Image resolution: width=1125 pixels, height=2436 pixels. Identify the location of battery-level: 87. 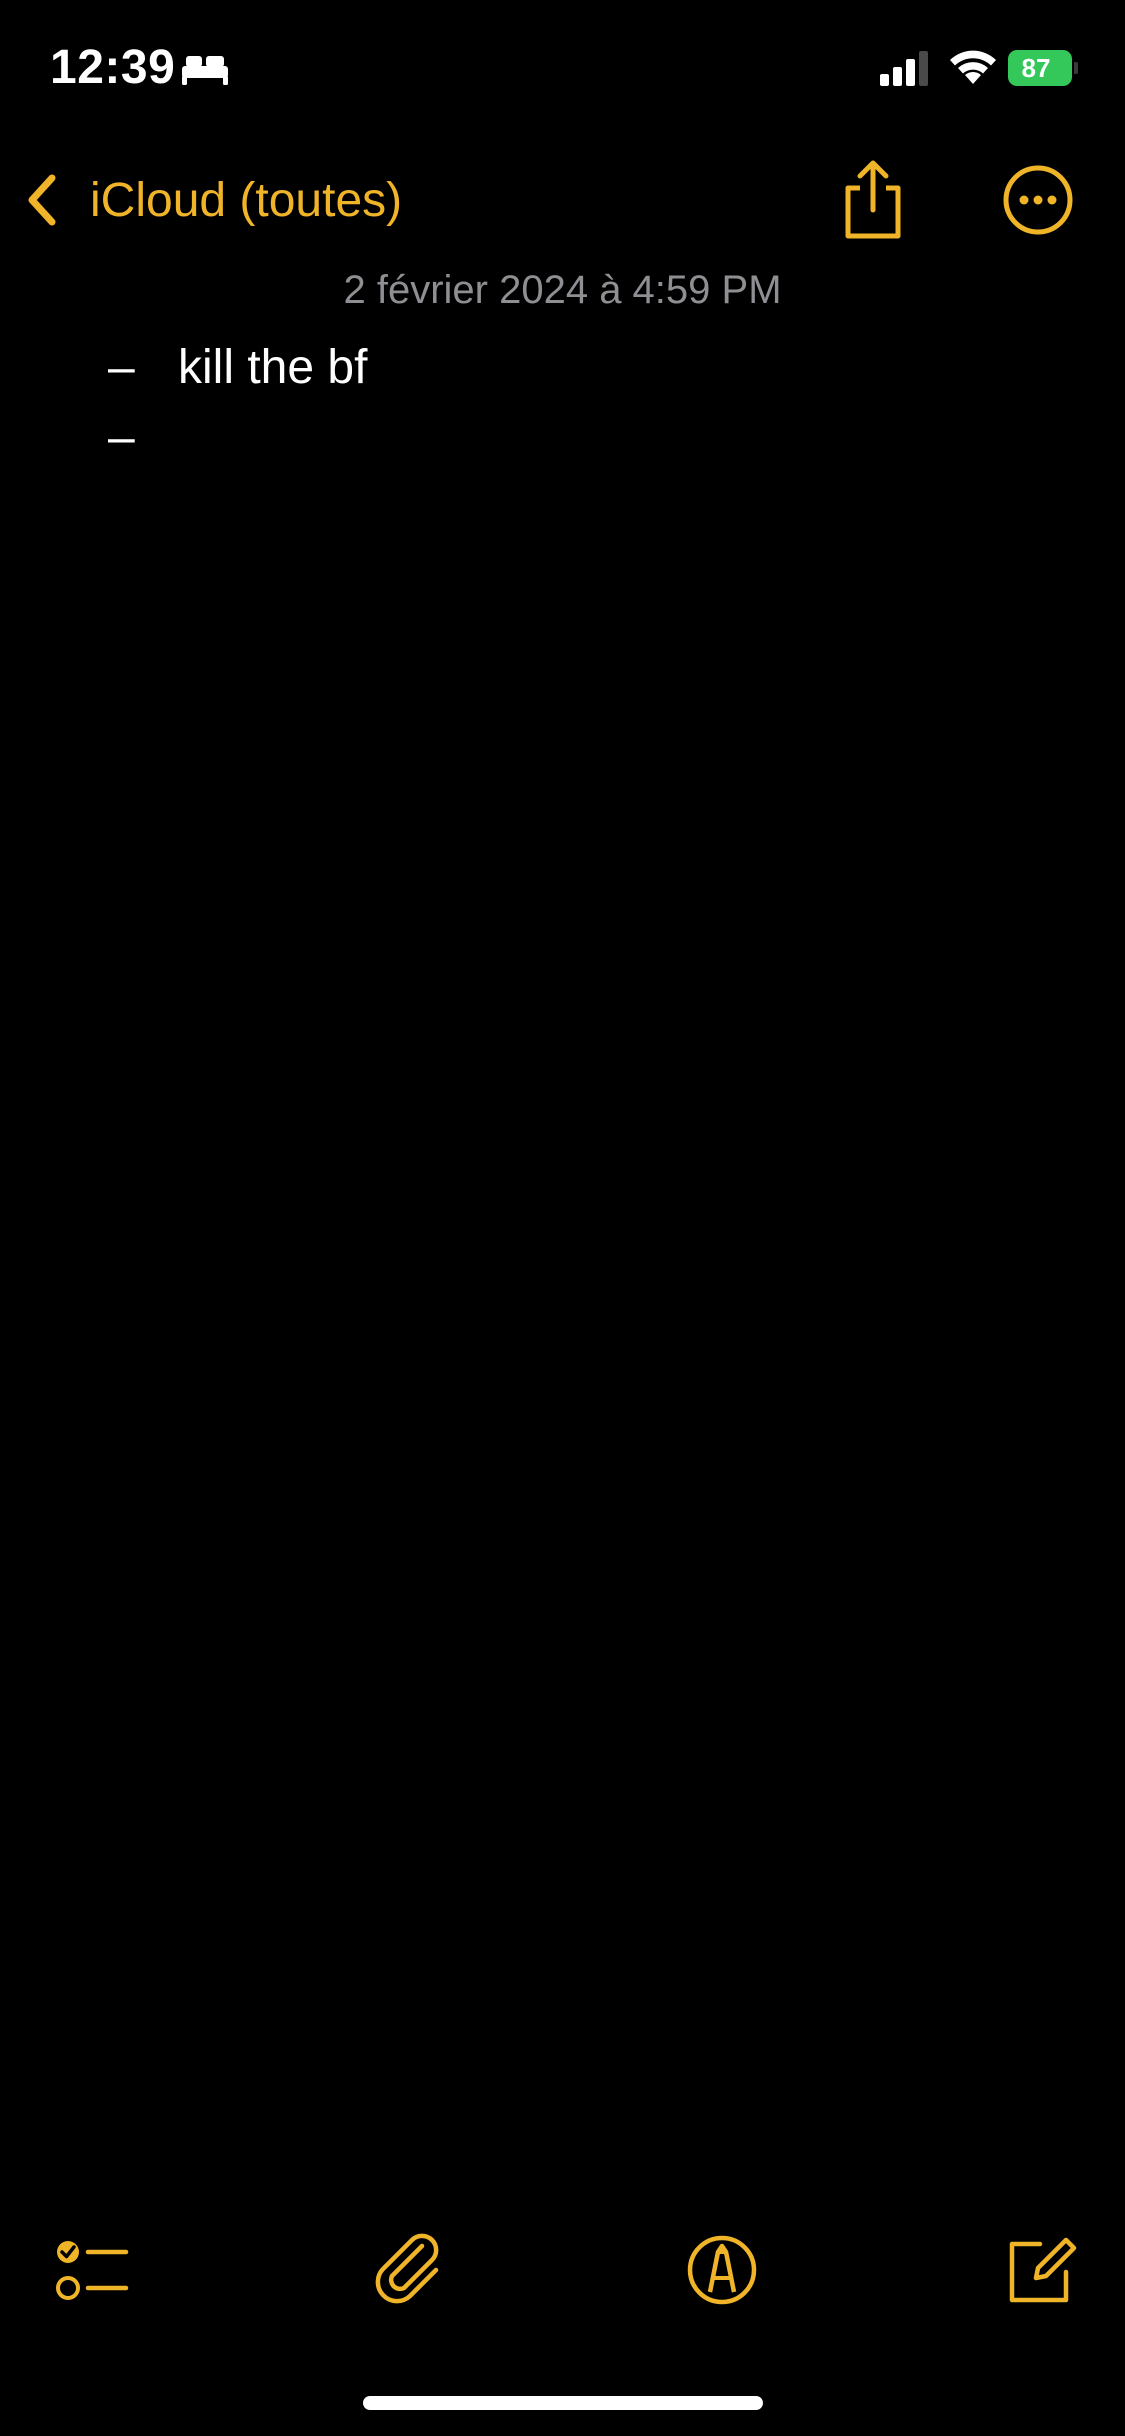
(1036, 68).